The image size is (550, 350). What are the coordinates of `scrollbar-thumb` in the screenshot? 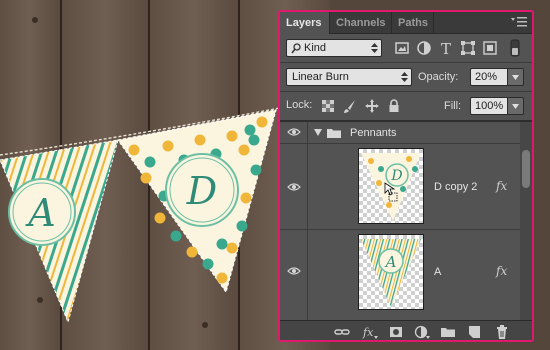 It's located at (526, 169).